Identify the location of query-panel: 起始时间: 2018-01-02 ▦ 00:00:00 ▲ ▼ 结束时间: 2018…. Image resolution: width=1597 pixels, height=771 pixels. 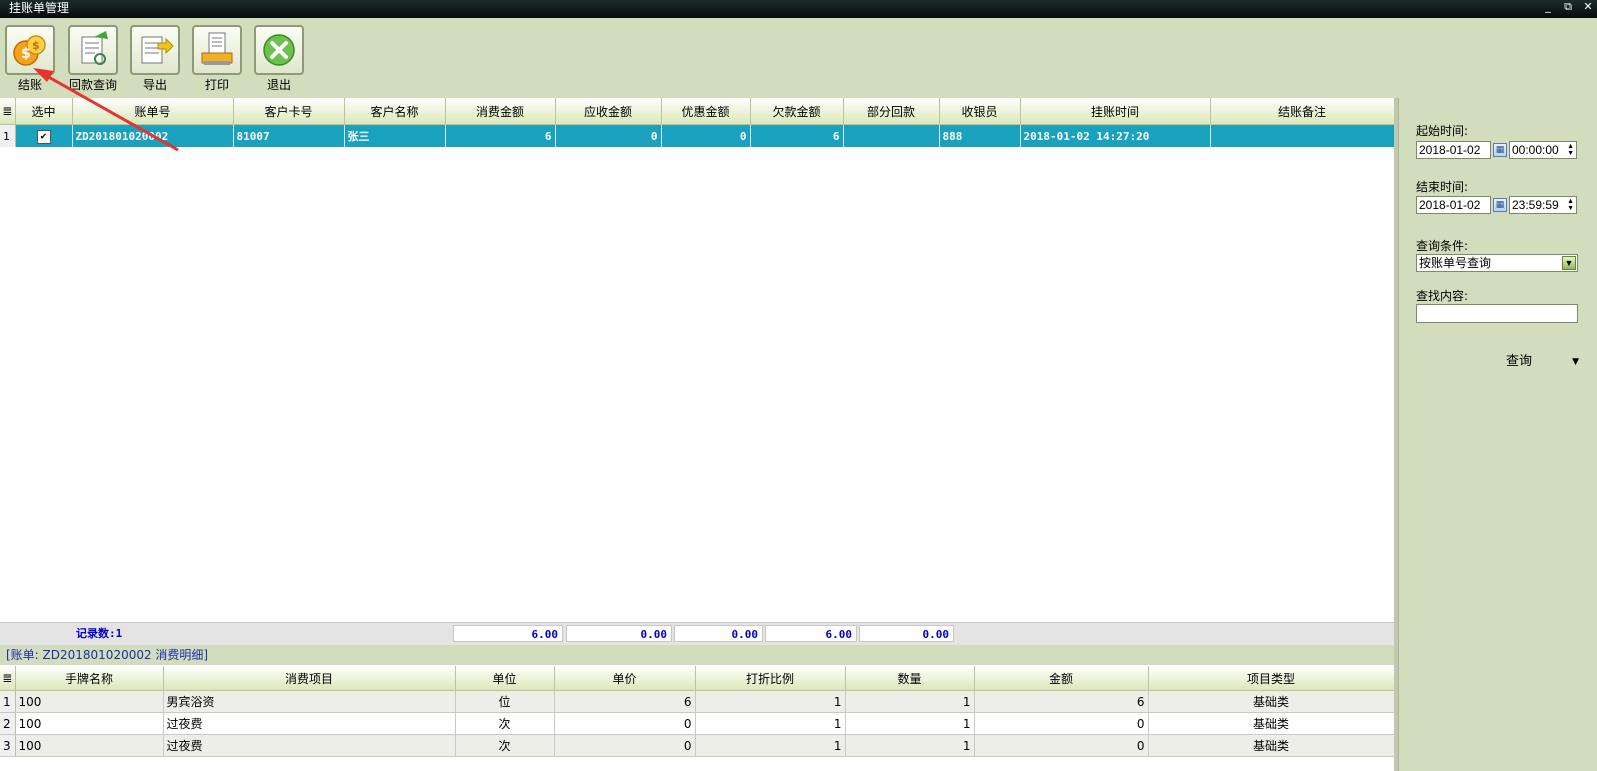
(1497, 434).